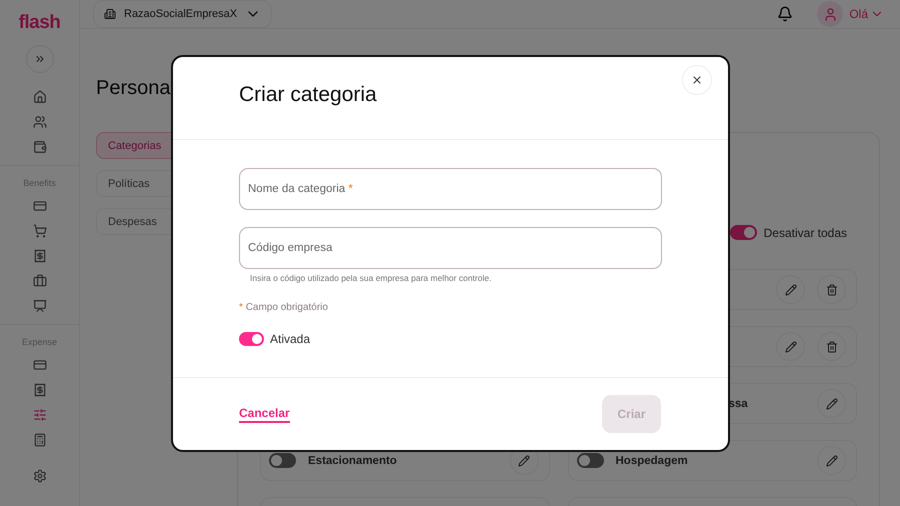 This screenshot has width=900, height=506. What do you see at coordinates (39, 147) in the screenshot?
I see `wallet-icon` at bounding box center [39, 147].